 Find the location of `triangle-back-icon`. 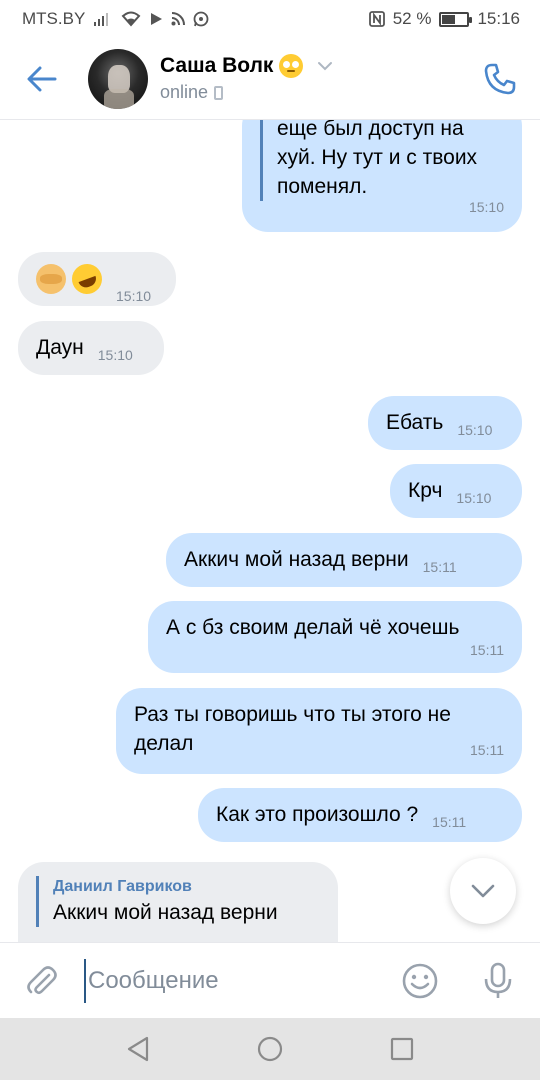

triangle-back-icon is located at coordinates (138, 1049).